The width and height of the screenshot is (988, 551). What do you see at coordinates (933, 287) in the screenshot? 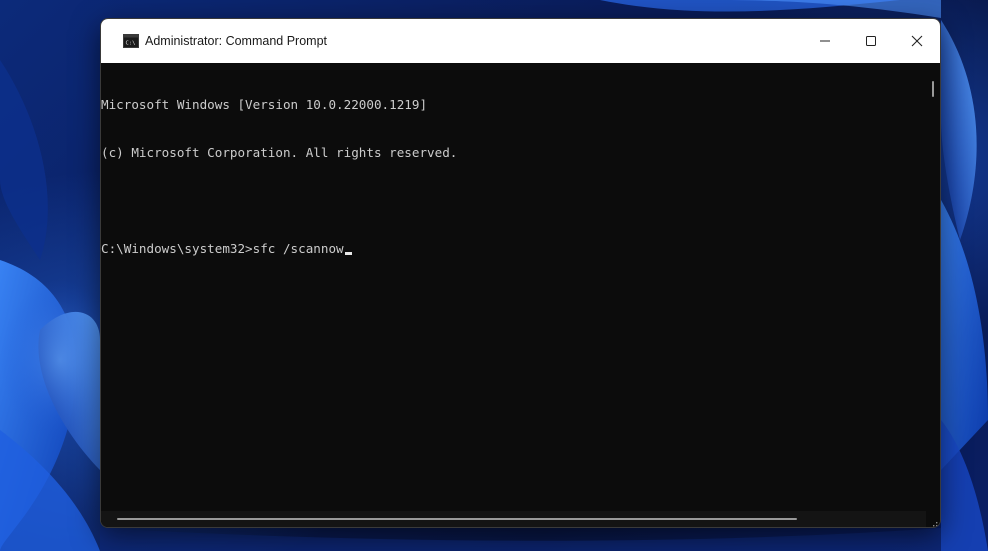
I see `vertical-scrollbar` at bounding box center [933, 287].